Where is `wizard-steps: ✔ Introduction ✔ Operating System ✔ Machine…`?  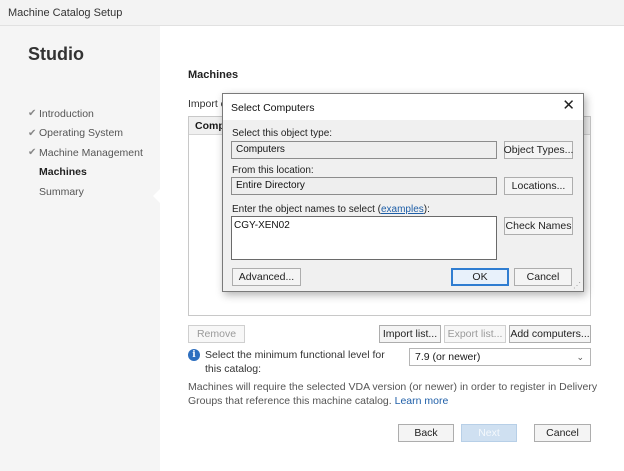 wizard-steps: ✔ Introduction ✔ Operating System ✔ Machine… is located at coordinates (85, 153).